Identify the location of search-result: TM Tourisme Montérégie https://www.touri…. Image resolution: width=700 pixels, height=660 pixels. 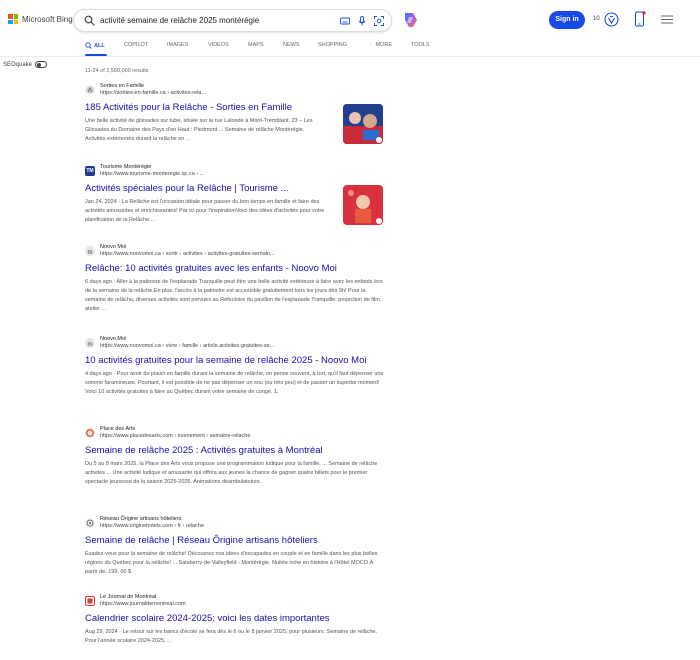
(235, 194).